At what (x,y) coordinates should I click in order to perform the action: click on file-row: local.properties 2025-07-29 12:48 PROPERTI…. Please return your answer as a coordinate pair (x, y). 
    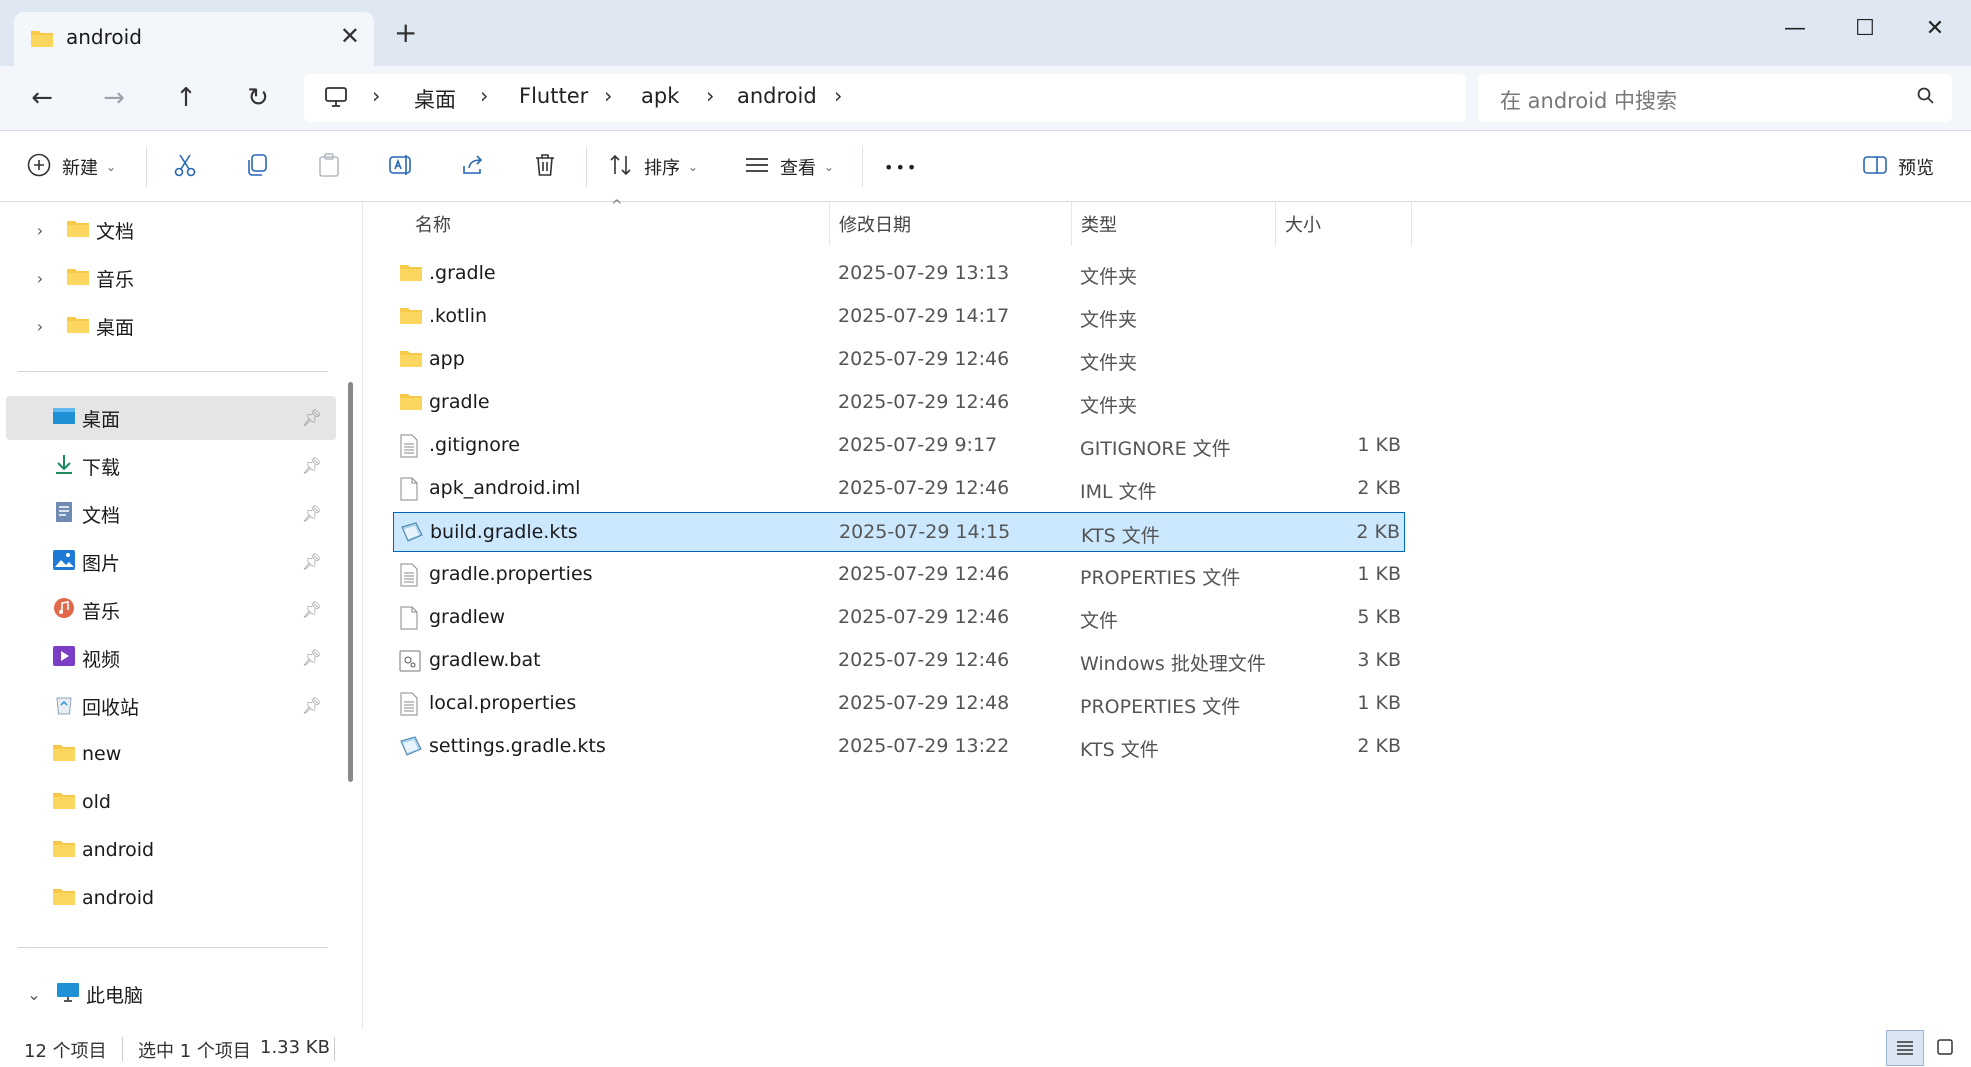
    Looking at the image, I should click on (899, 704).